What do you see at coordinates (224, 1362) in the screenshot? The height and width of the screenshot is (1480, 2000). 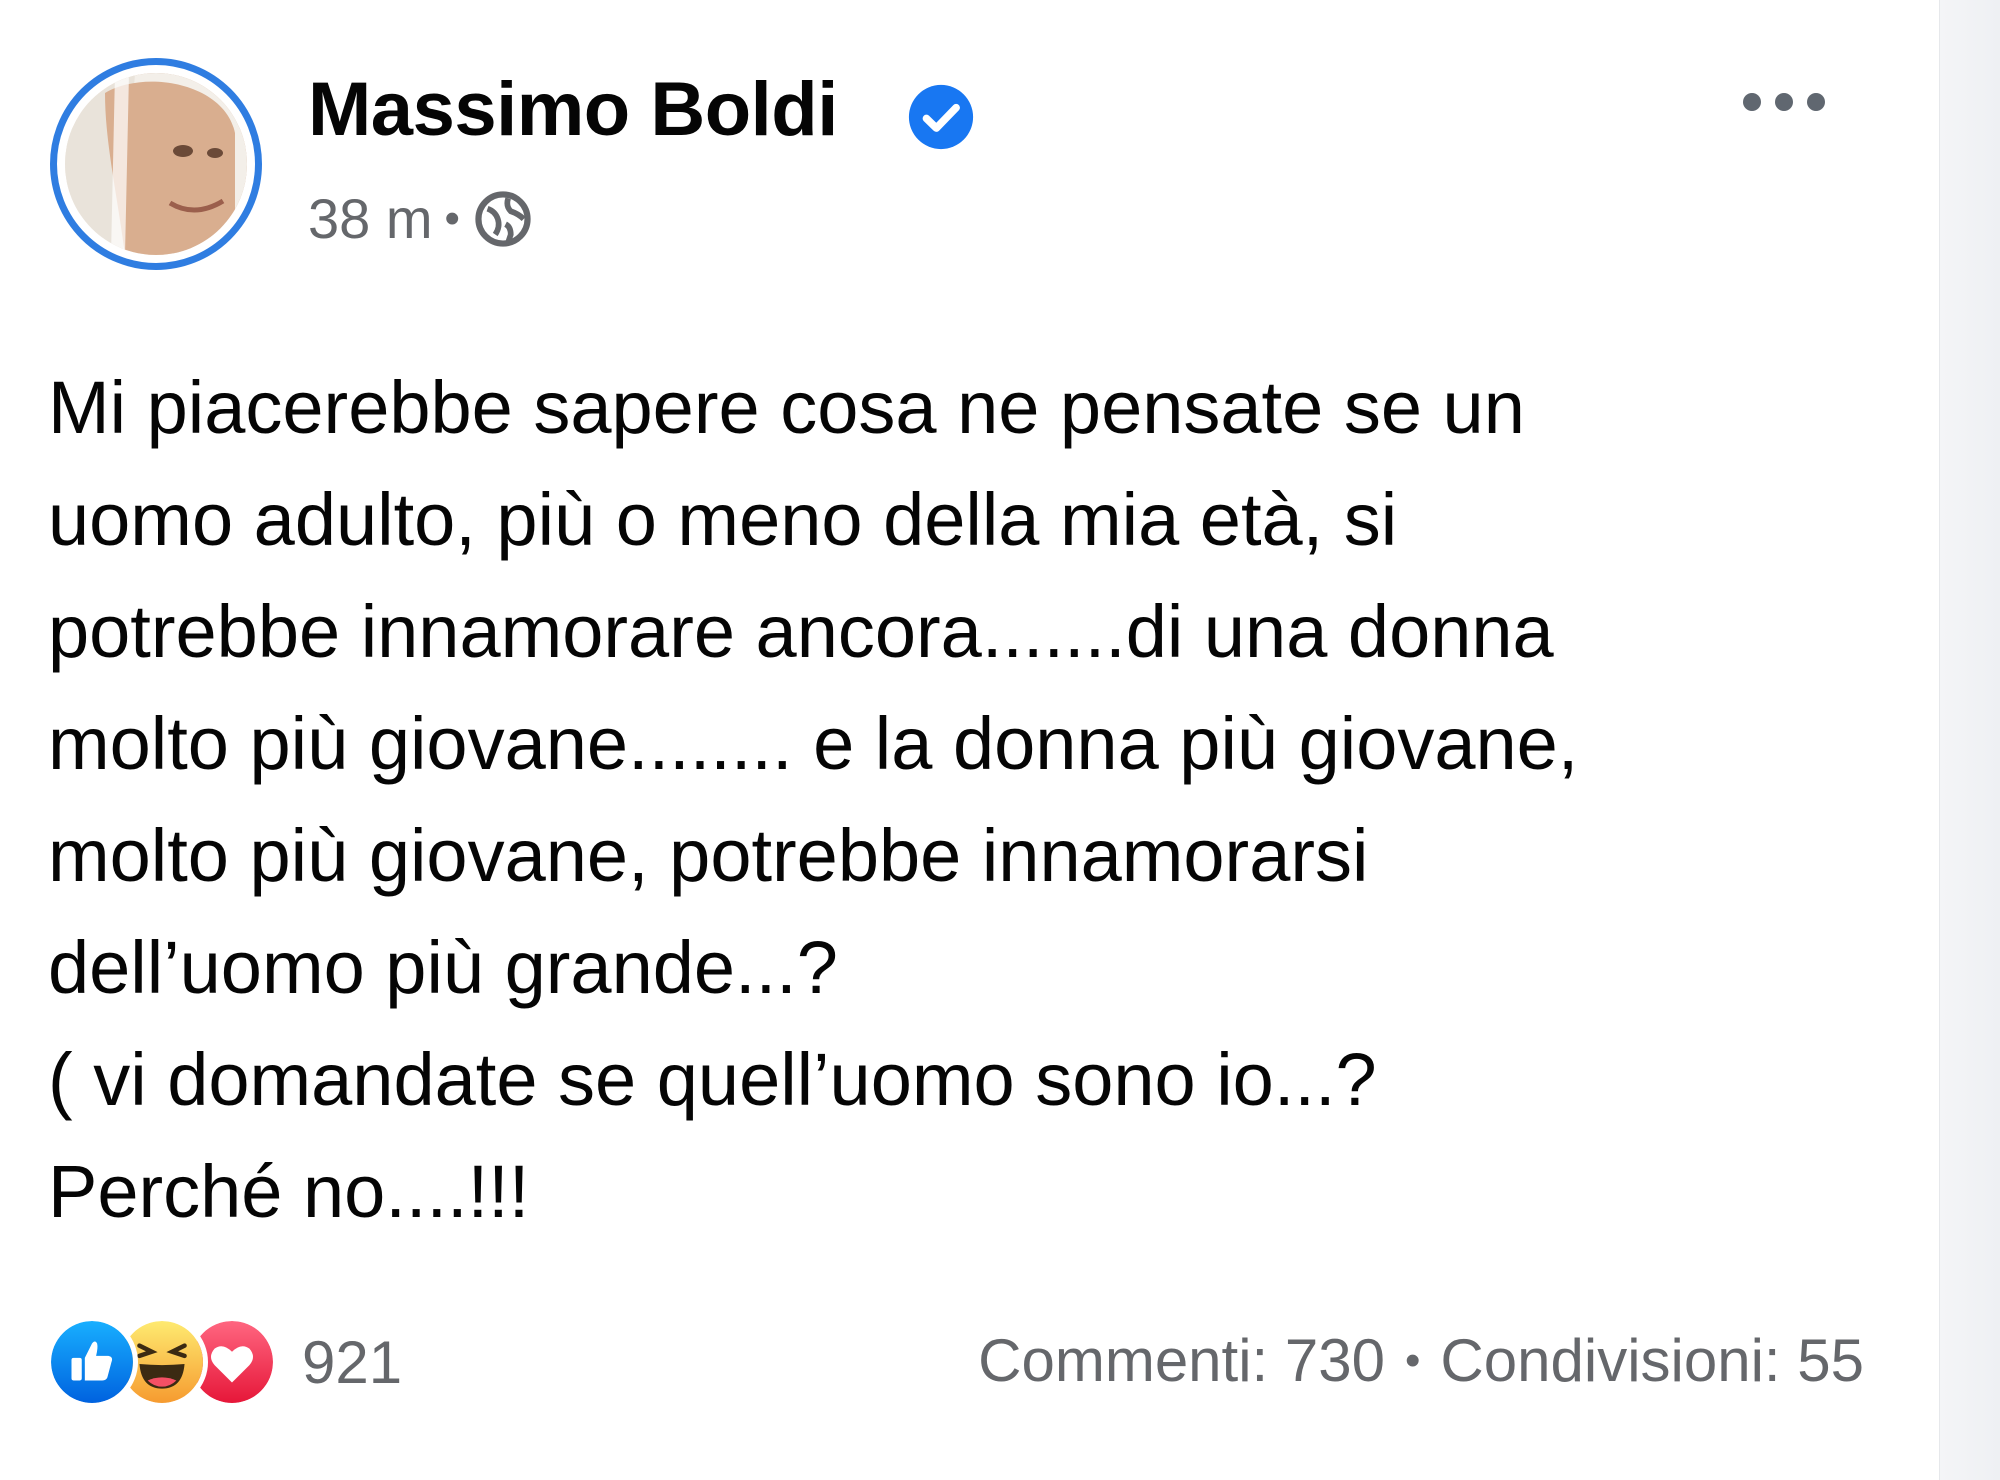 I see `reactions-summary: 921` at bounding box center [224, 1362].